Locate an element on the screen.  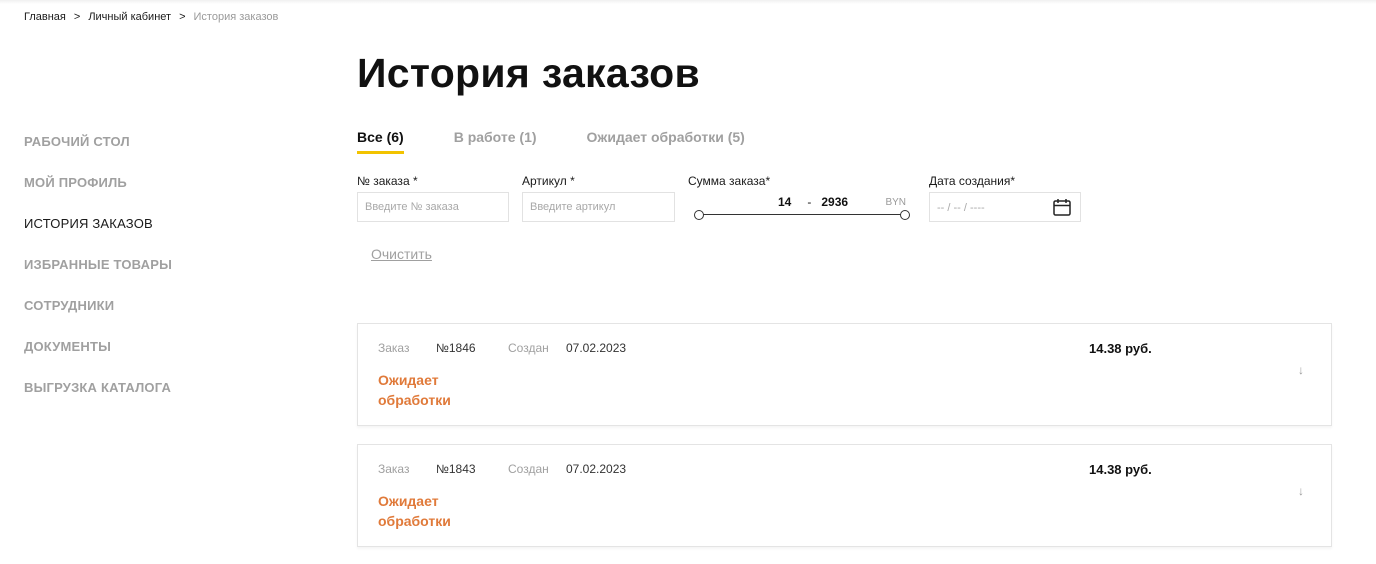
order-sum-max: 2936 is located at coordinates (835, 202).